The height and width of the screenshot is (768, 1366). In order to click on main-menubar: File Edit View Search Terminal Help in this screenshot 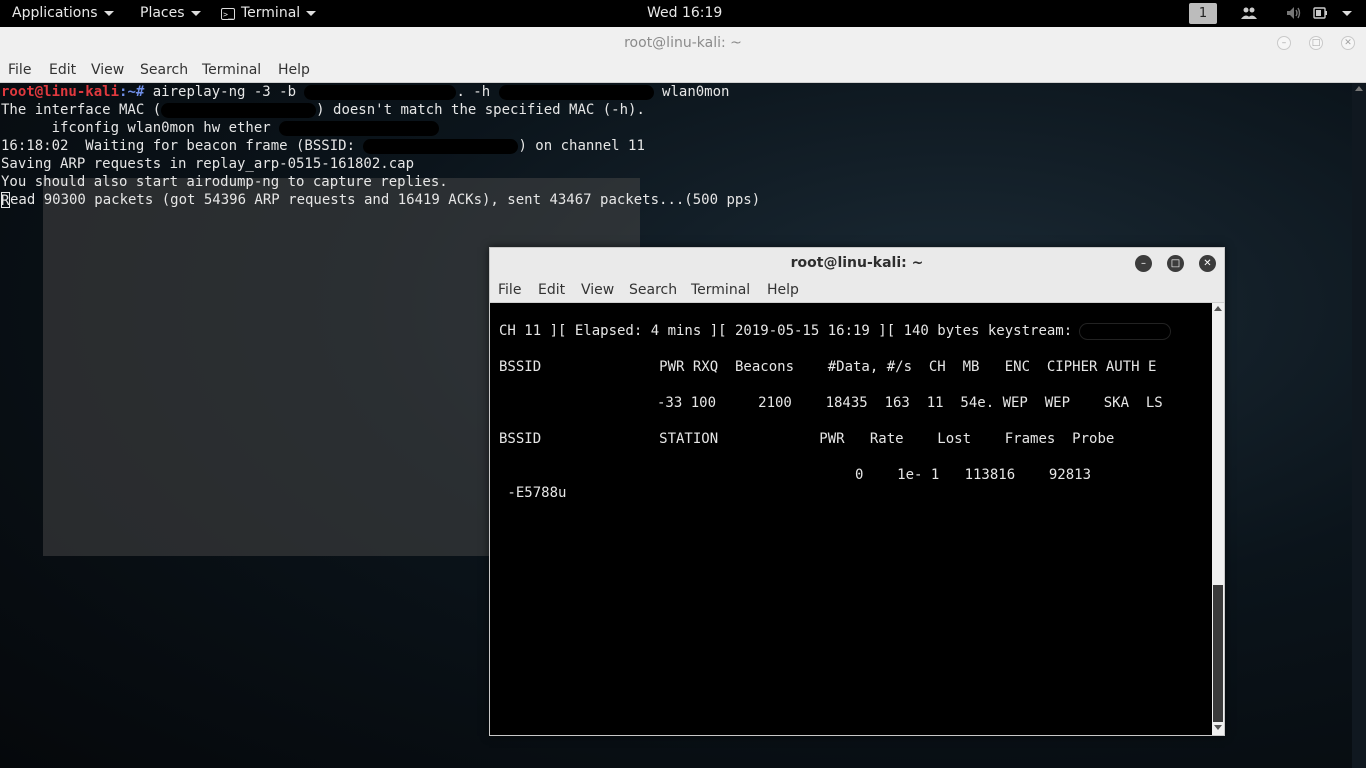, I will do `click(683, 71)`.